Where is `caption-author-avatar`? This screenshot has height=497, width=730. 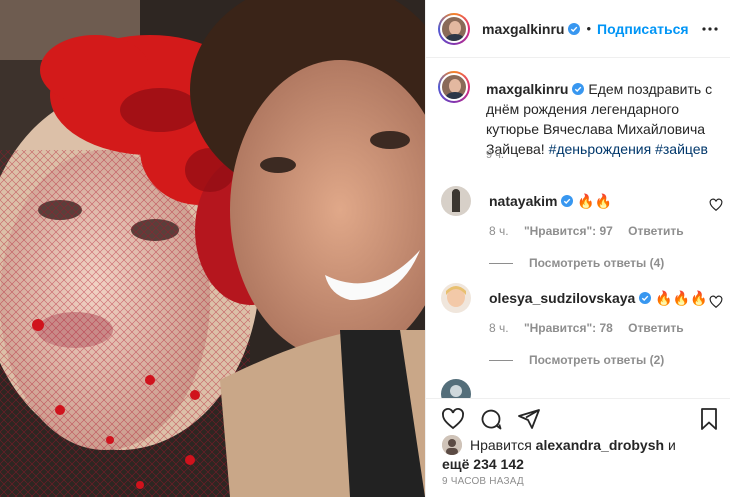 caption-author-avatar is located at coordinates (454, 87).